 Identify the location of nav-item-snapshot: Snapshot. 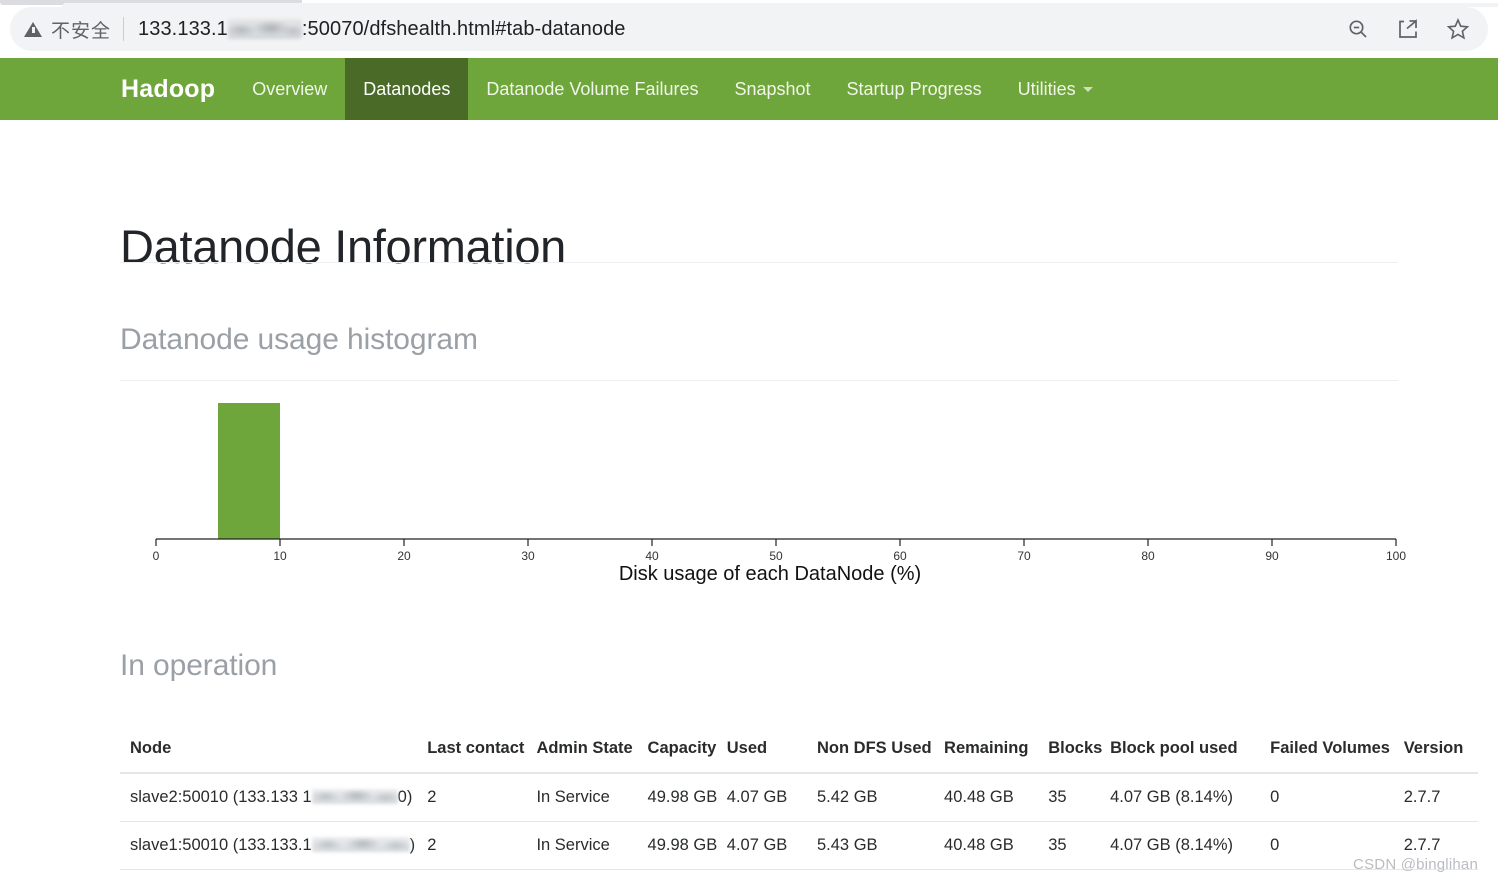
(772, 89).